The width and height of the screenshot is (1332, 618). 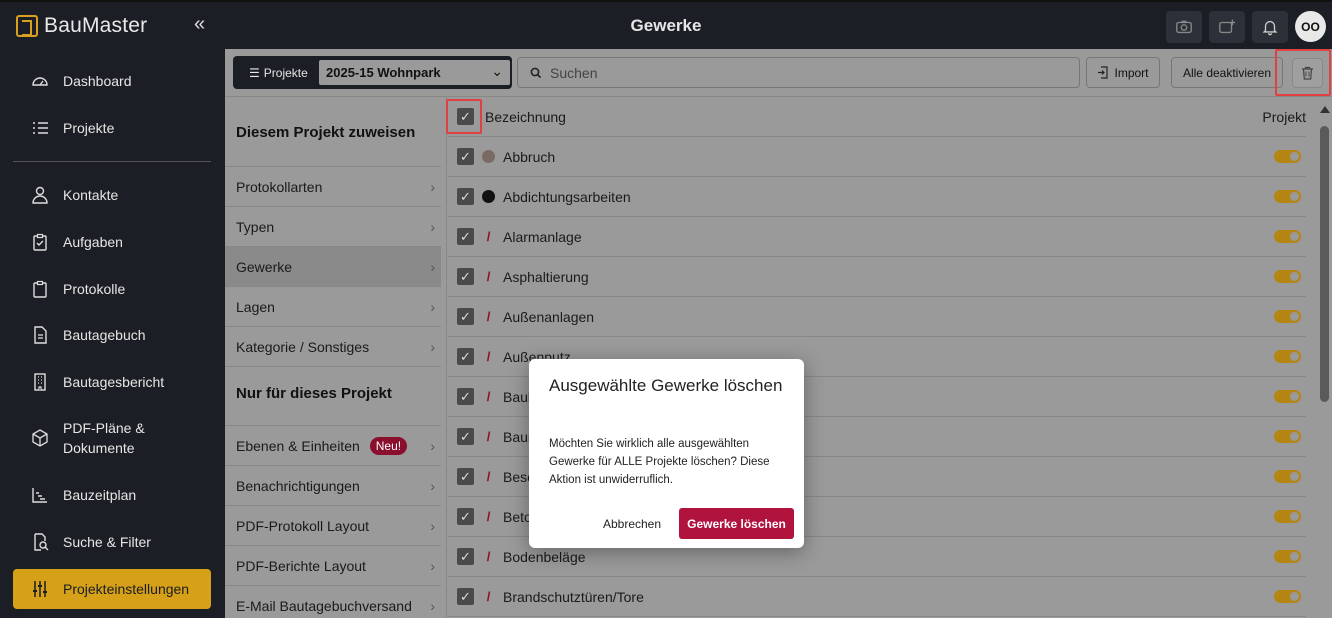 I want to click on brand-logo: BauMaster, so click(x=81, y=26).